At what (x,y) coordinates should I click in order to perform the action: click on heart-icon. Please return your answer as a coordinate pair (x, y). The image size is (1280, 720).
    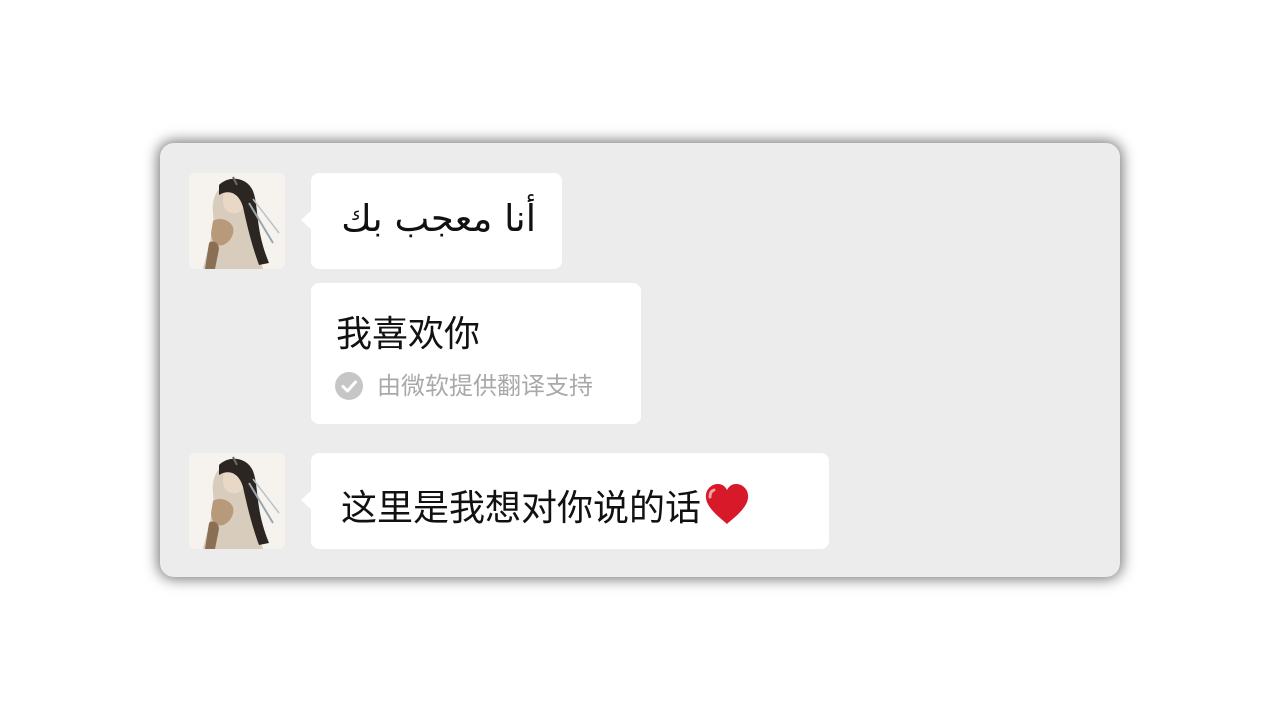
    Looking at the image, I should click on (727, 504).